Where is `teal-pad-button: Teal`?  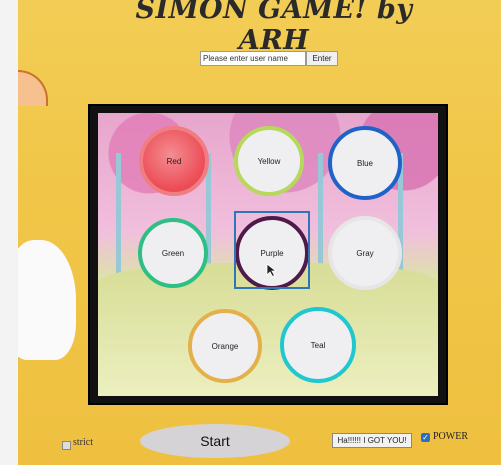 teal-pad-button: Teal is located at coordinates (318, 345).